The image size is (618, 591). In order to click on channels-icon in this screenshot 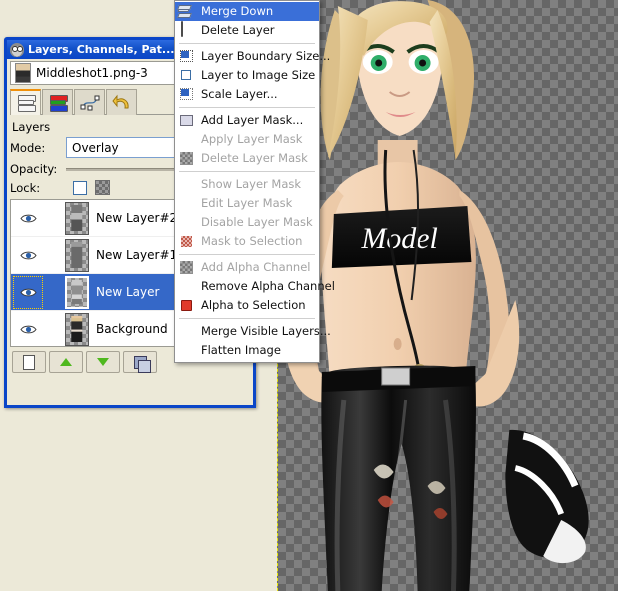, I will do `click(58, 103)`.